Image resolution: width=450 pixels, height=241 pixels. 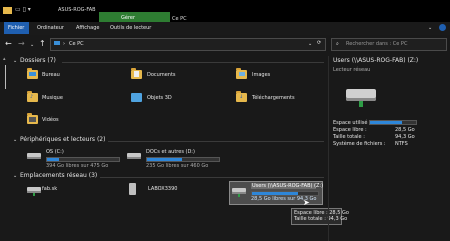 I want to click on details-fs-label: Système de fichiers :, so click(x=359, y=144).